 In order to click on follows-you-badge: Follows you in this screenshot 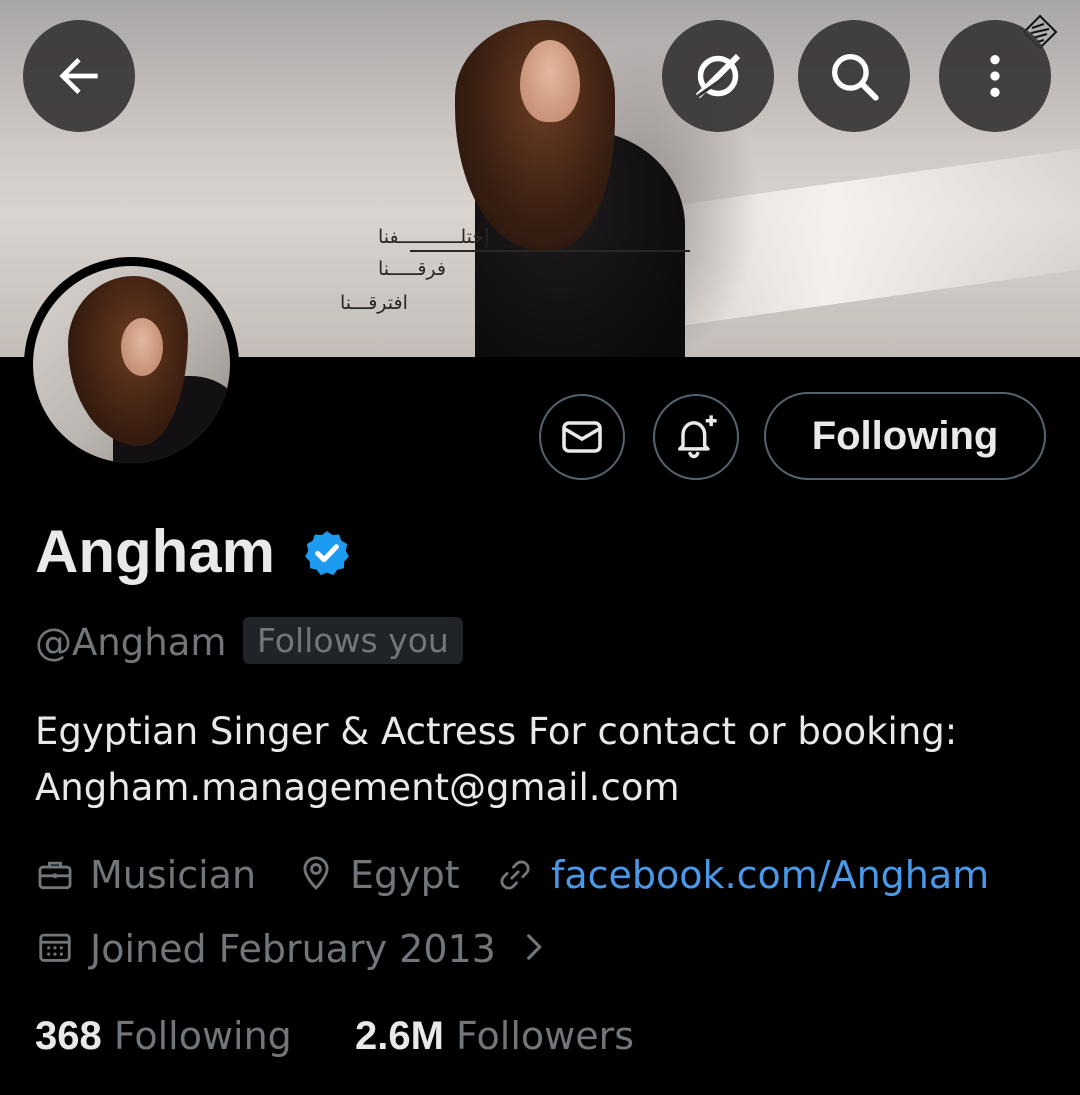, I will do `click(353, 640)`.